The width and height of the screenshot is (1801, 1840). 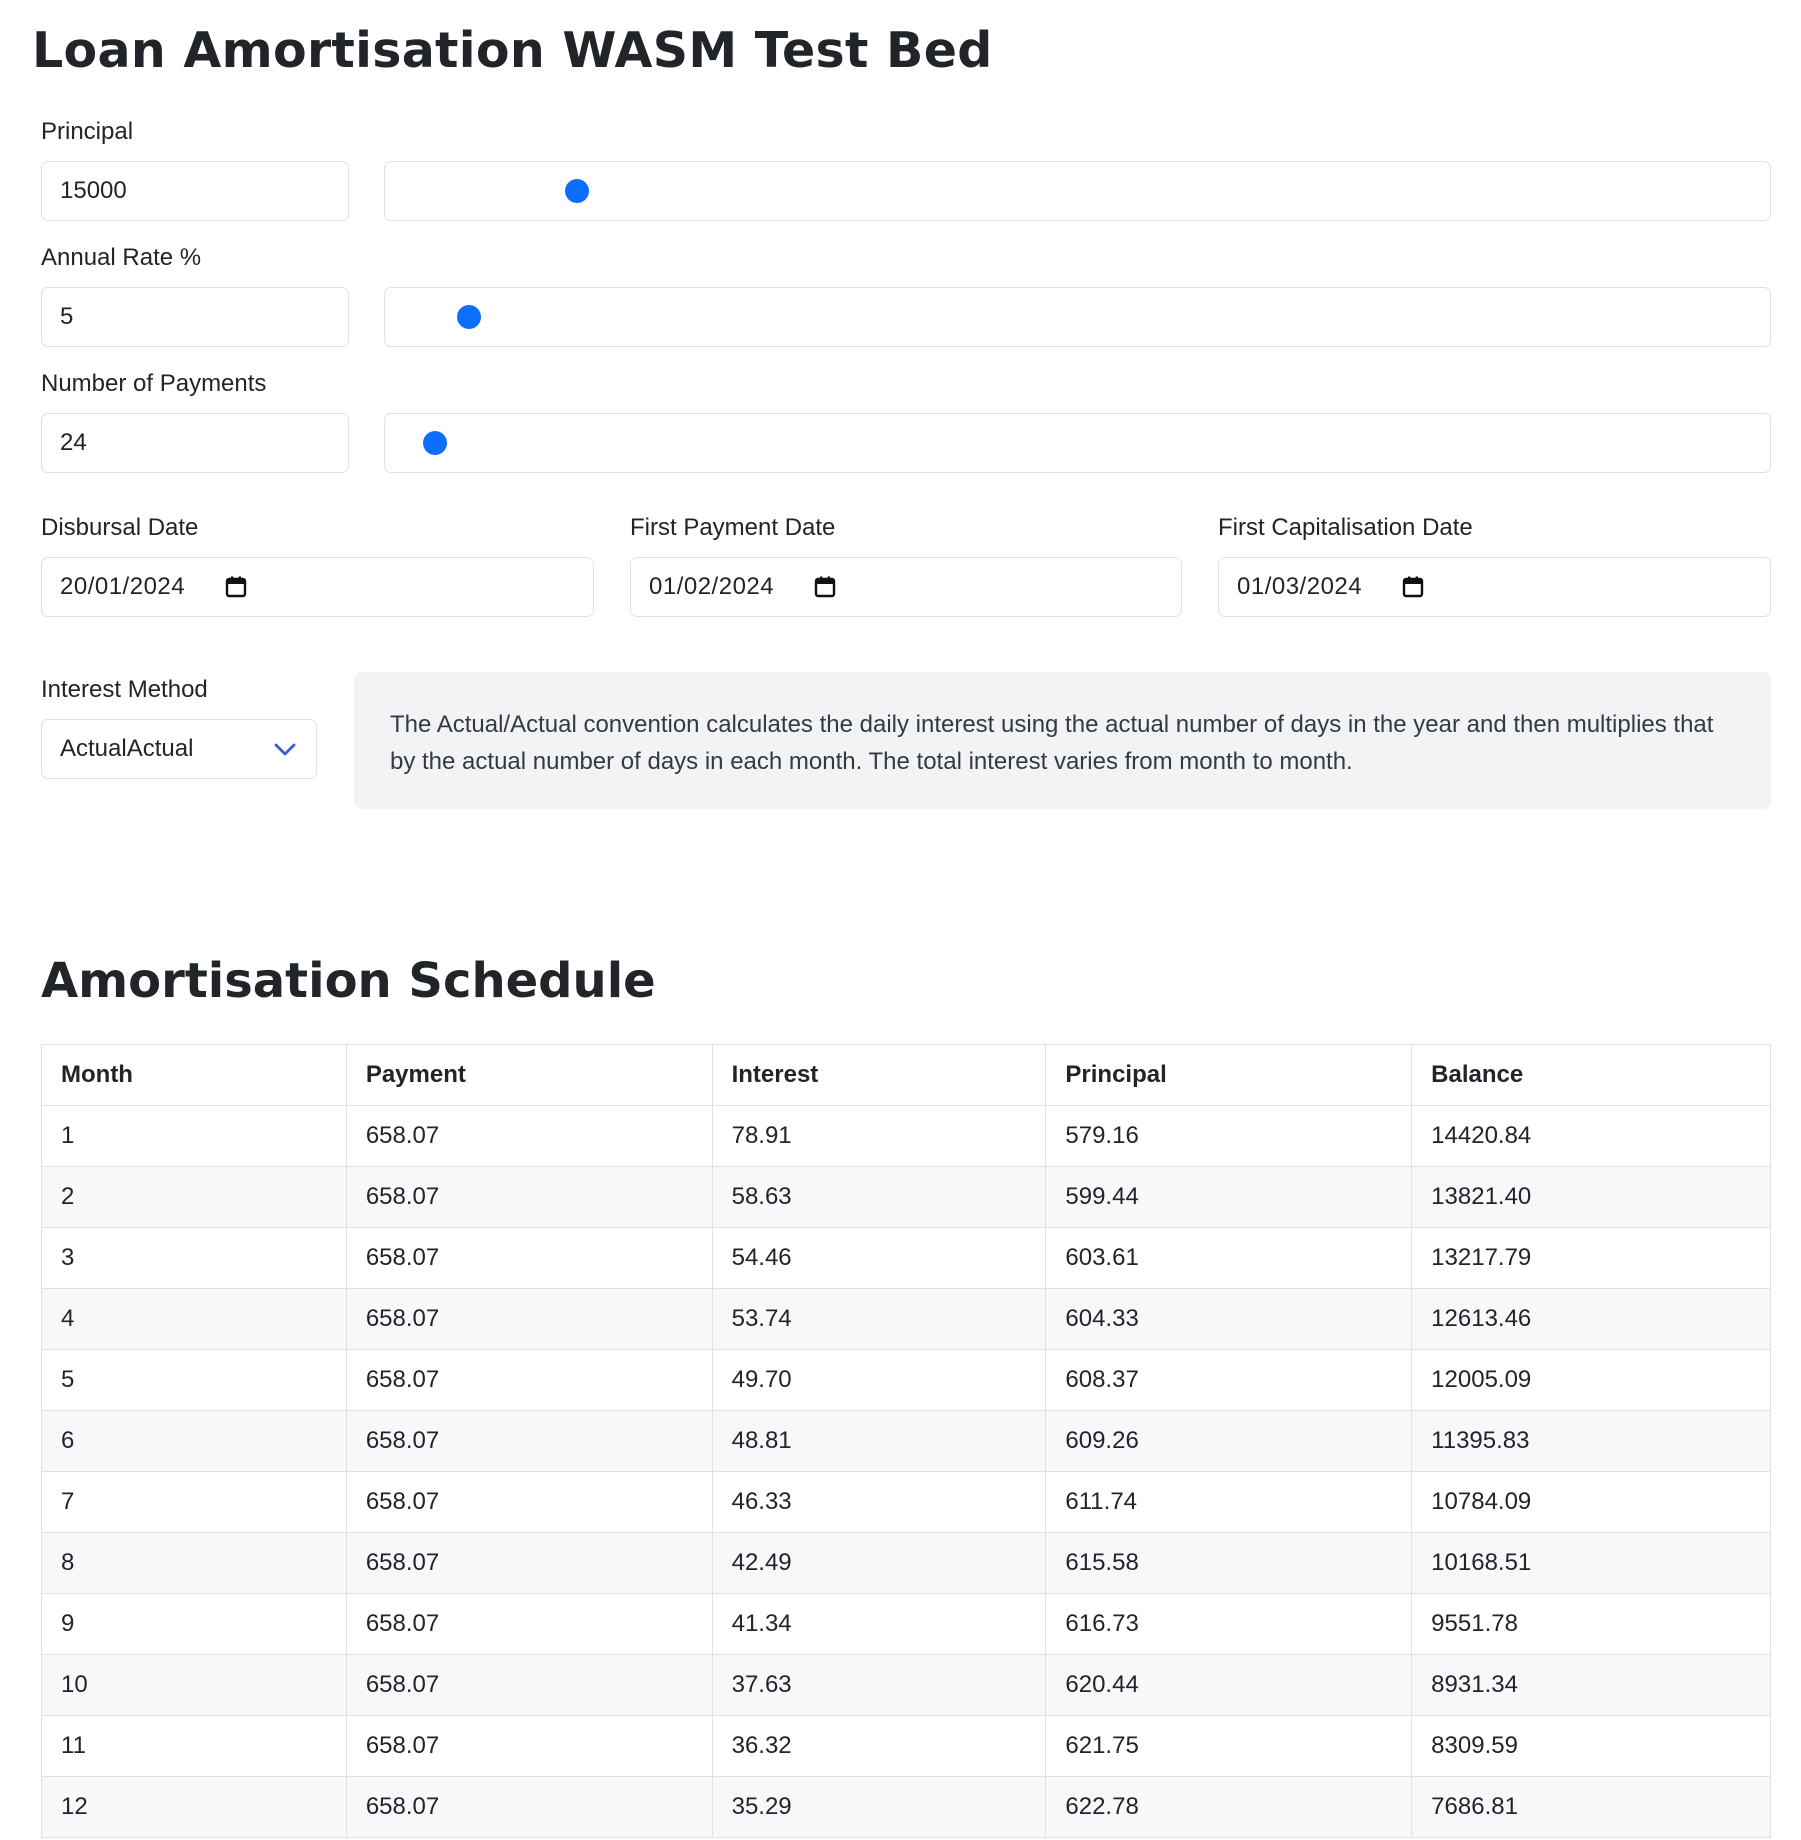 I want to click on cell-month: 11, so click(x=194, y=1746).